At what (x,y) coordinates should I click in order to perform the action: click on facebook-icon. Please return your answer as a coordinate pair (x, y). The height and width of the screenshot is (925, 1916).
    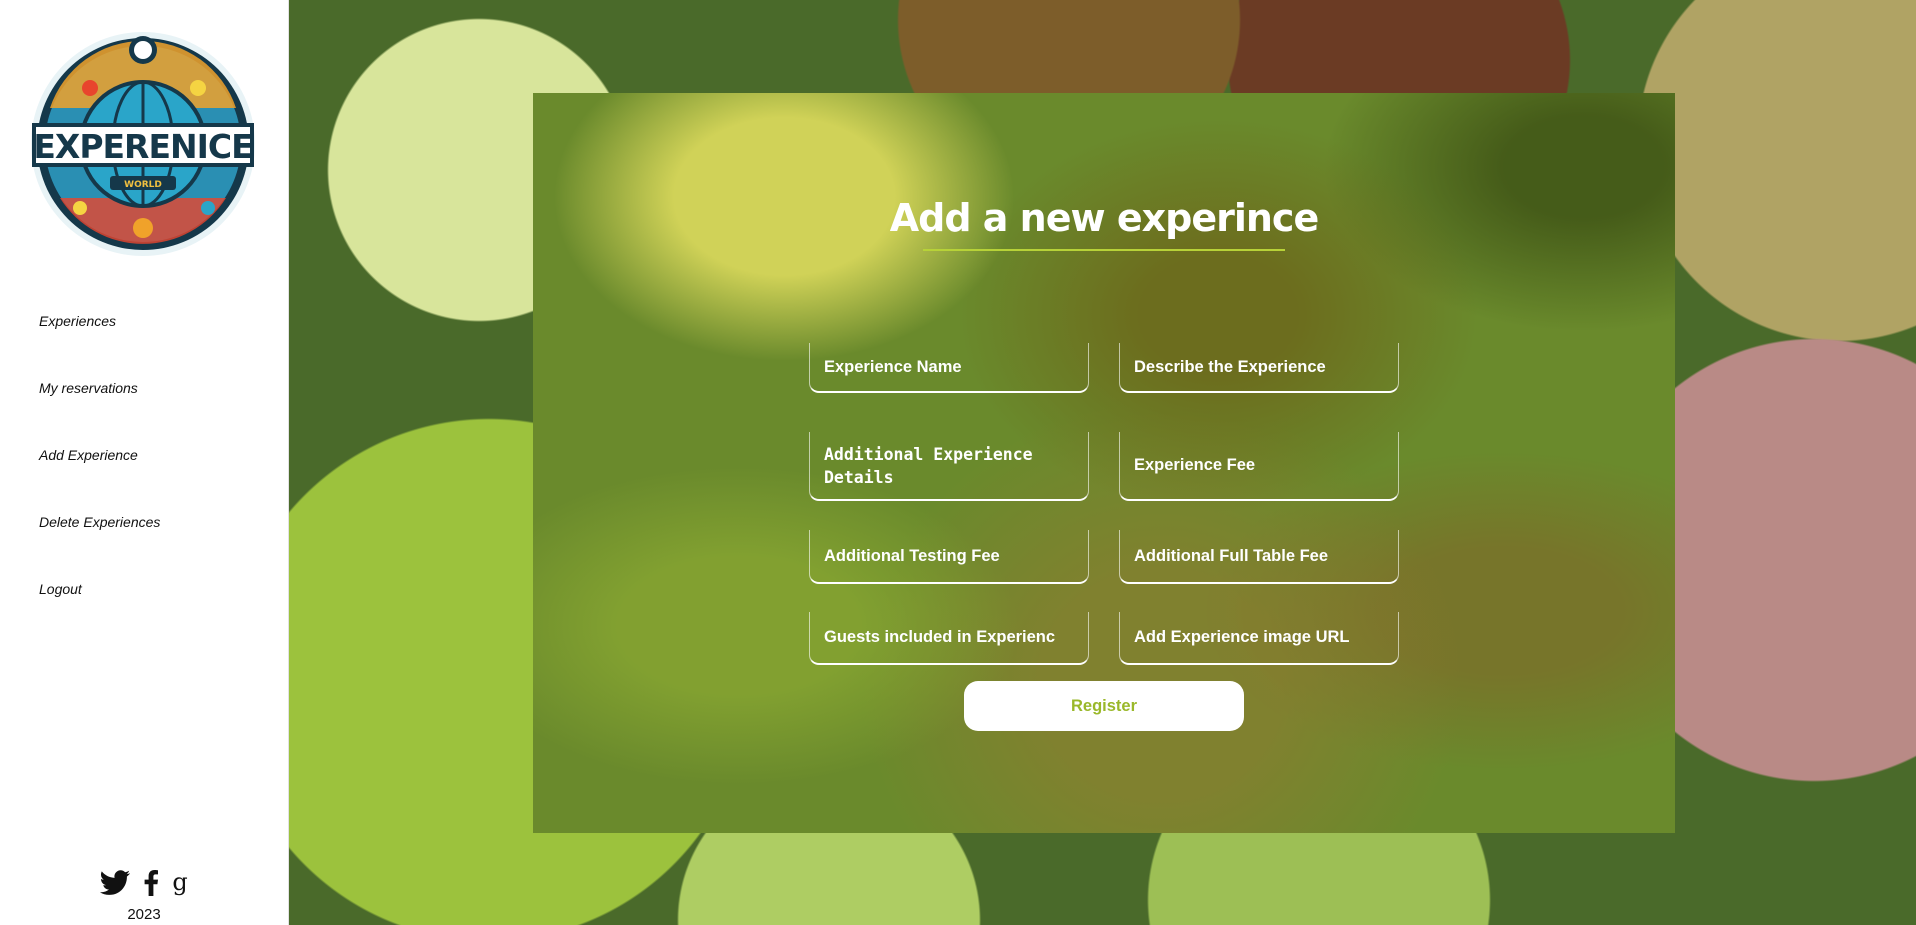
    Looking at the image, I should click on (151, 885).